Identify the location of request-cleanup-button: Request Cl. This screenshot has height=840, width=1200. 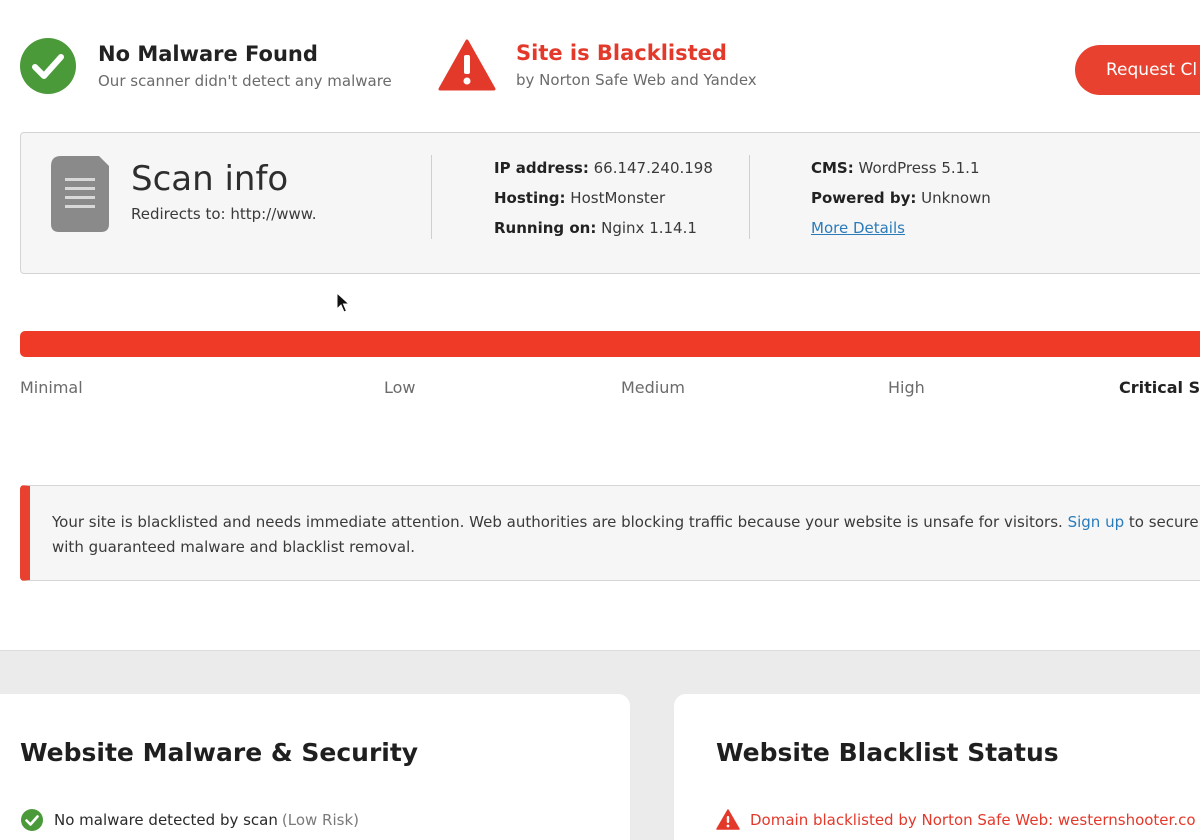
(1137, 70).